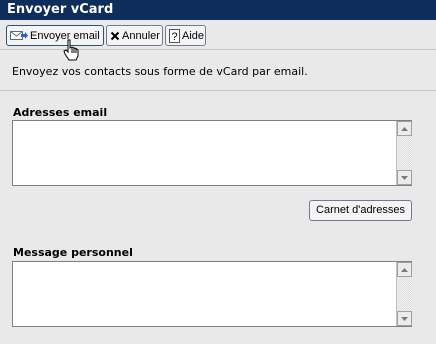  I want to click on email-field-label: Adresses email, so click(60, 112).